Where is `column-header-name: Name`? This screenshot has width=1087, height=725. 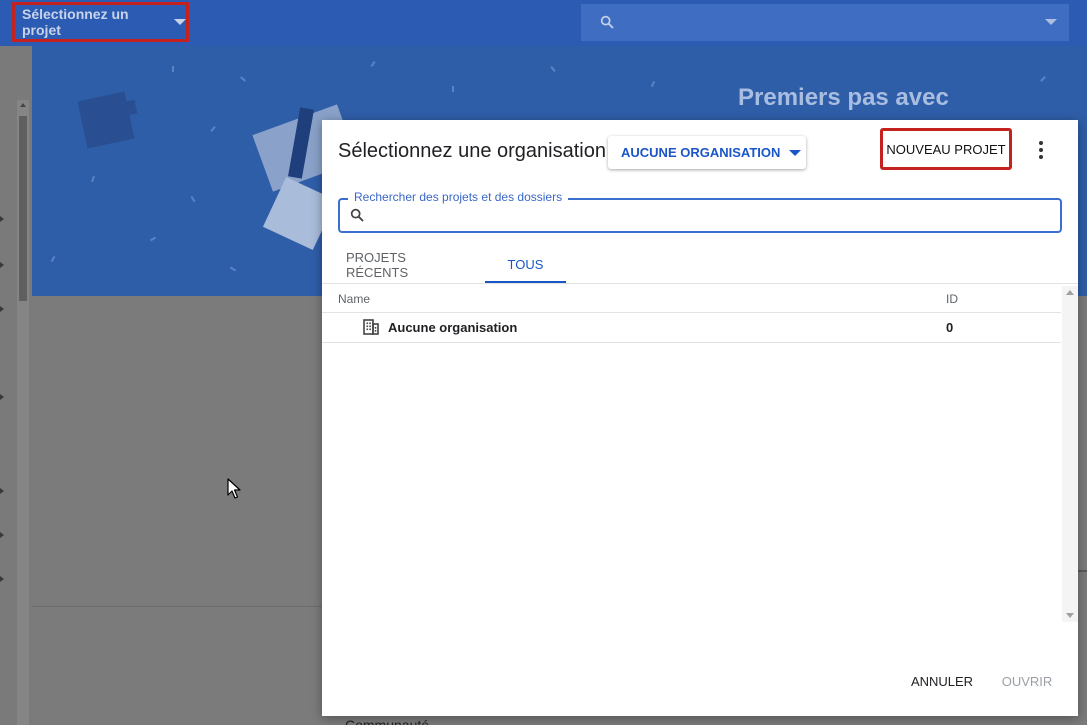 column-header-name: Name is located at coordinates (354, 299).